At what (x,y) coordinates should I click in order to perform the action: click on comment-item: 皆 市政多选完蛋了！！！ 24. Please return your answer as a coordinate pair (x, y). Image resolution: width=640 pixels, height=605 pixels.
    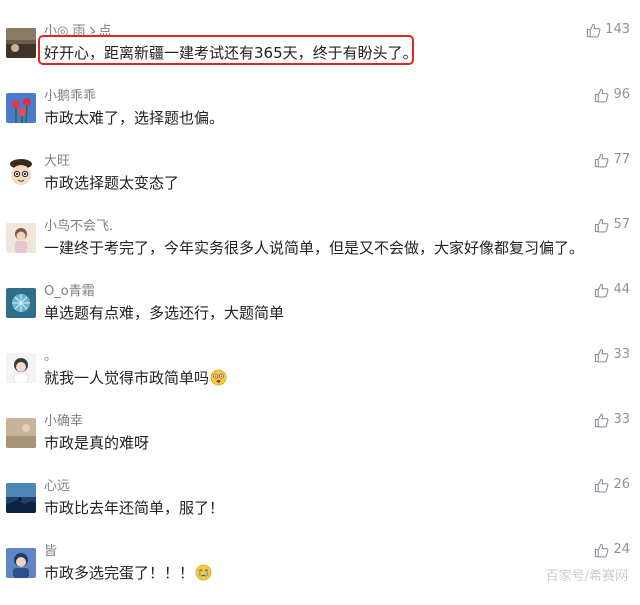
    Looking at the image, I should click on (320, 572).